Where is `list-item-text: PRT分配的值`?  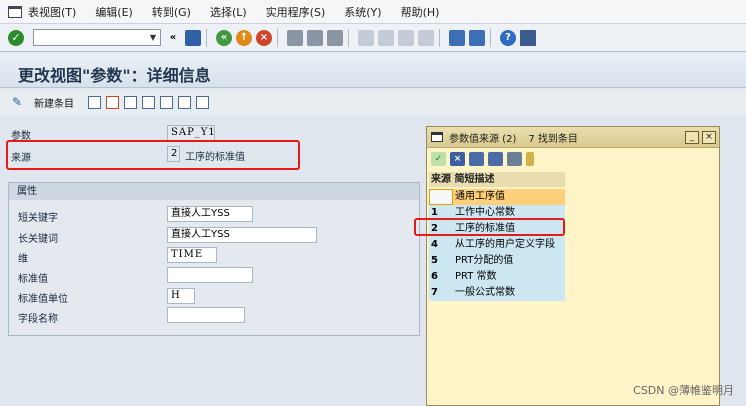 list-item-text: PRT分配的值 is located at coordinates (509, 261).